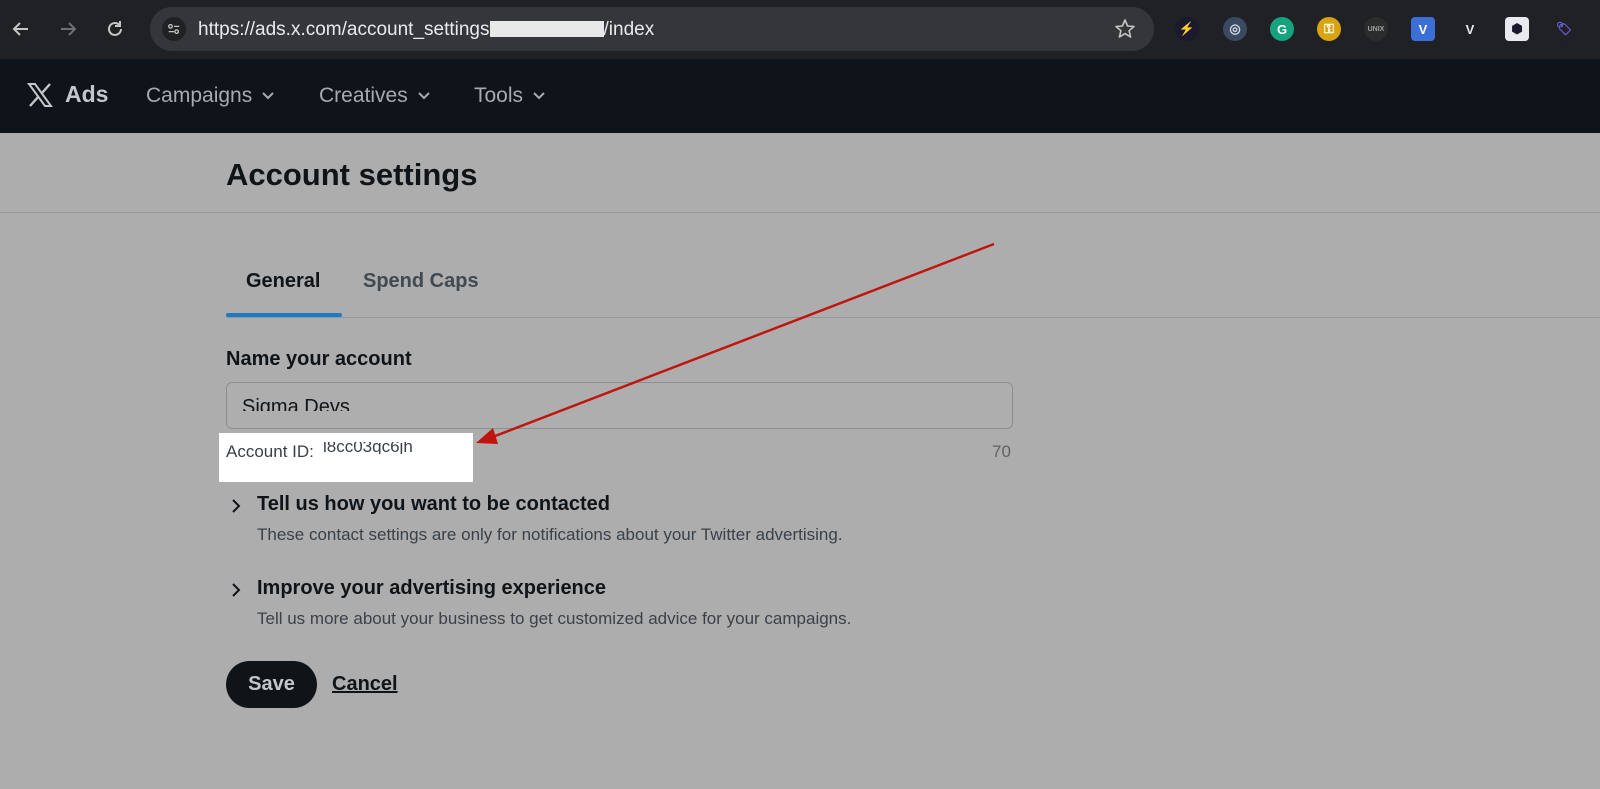 The height and width of the screenshot is (789, 1600). I want to click on unix-extension-icon: UNIX, so click(1376, 29).